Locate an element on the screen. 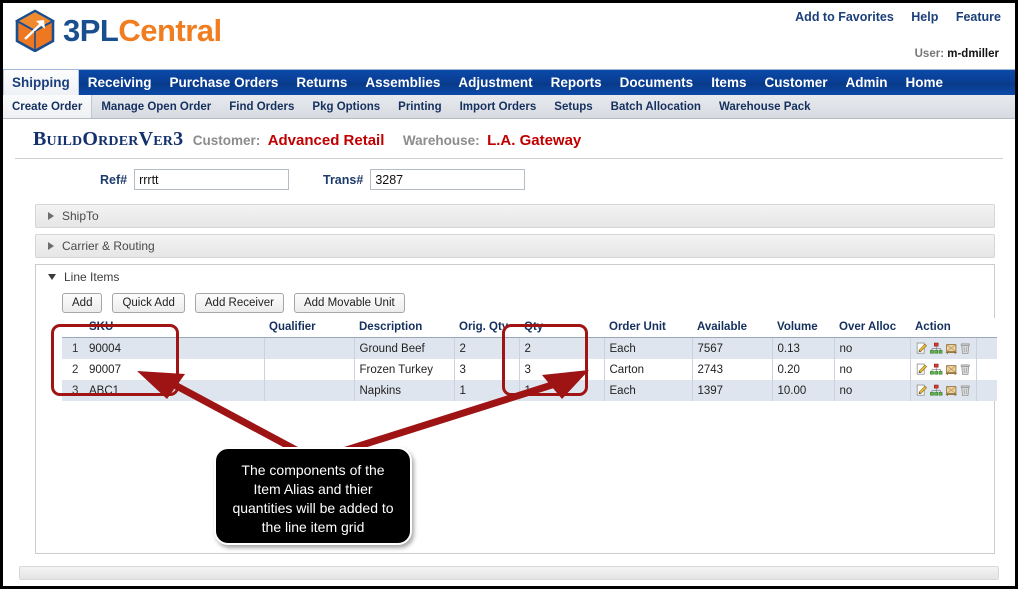 This screenshot has width=1018, height=589. nav-tab-returns: Returns is located at coordinates (321, 82).